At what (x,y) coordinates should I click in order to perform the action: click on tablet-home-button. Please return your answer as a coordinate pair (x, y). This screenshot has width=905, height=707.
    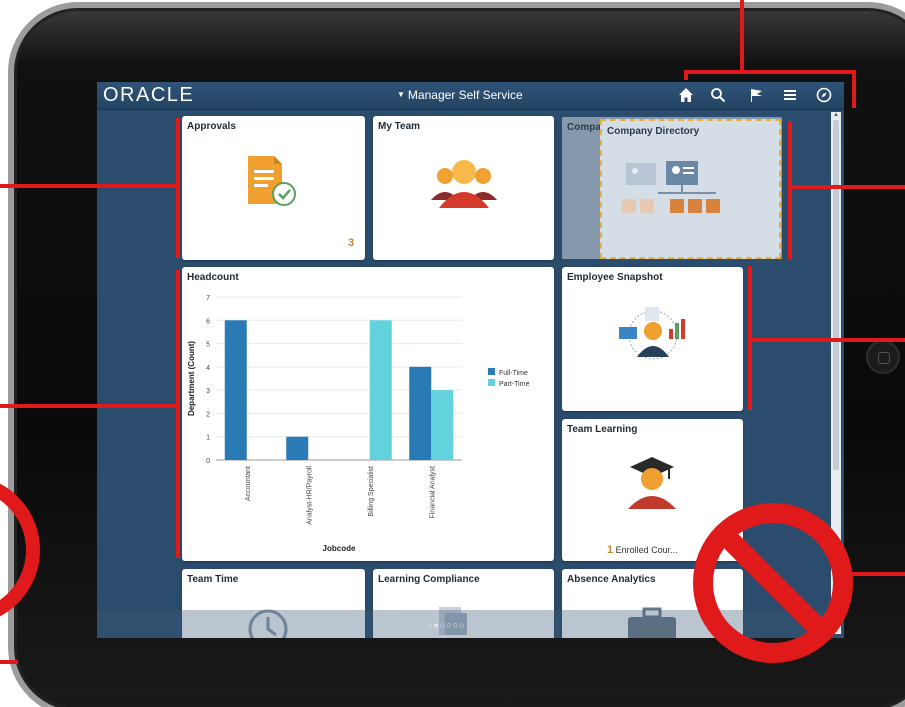
    Looking at the image, I should click on (883, 357).